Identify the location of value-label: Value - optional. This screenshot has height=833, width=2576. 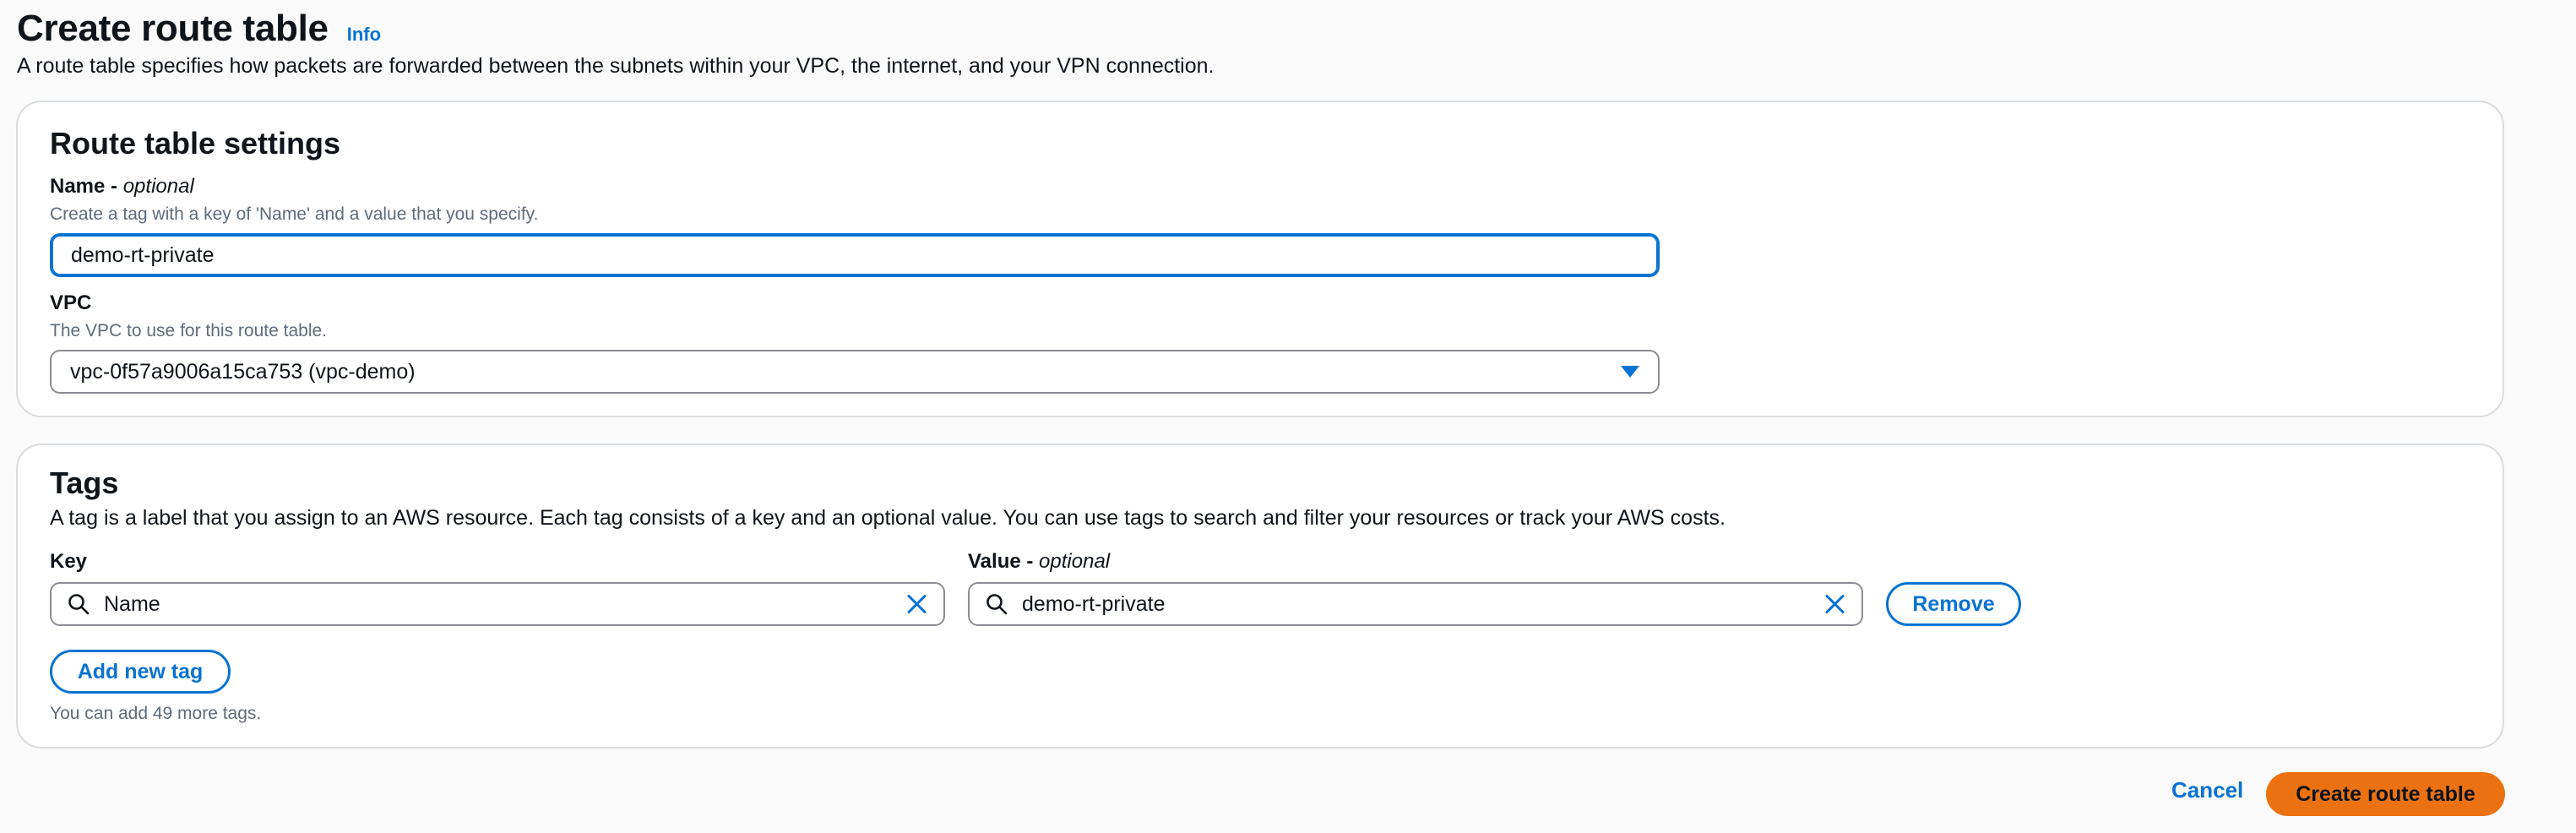
(1039, 562).